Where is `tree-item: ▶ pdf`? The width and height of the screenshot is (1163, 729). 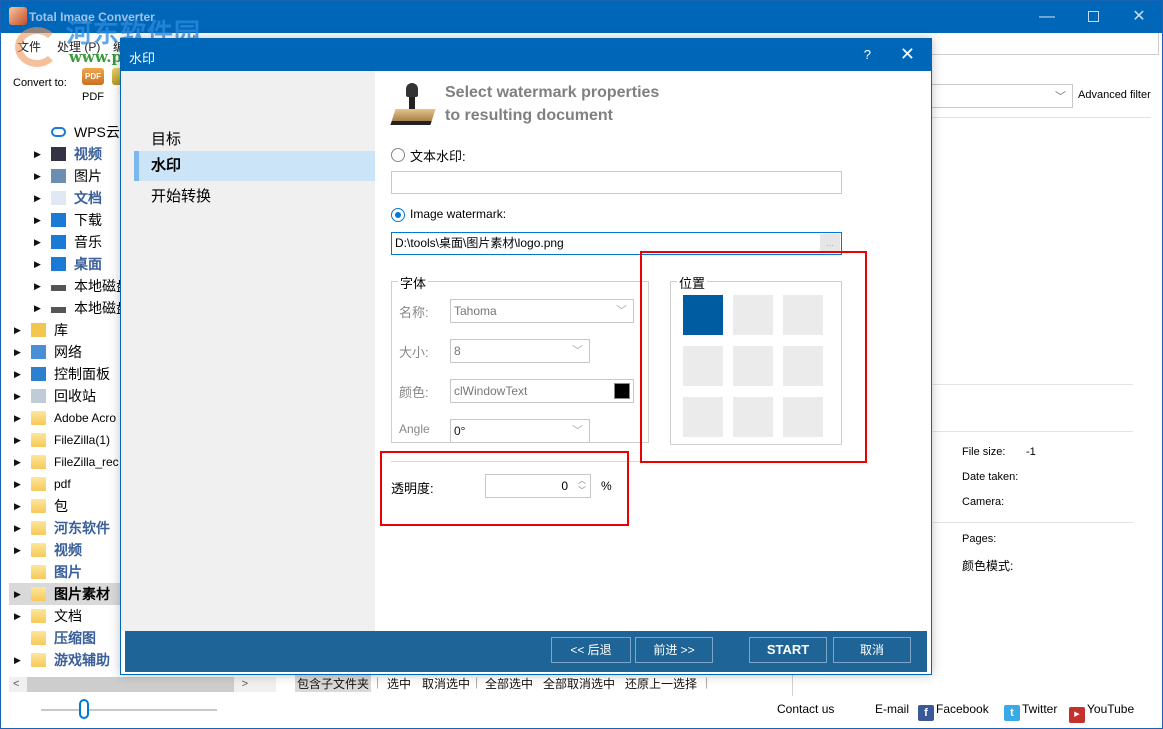 tree-item: ▶ pdf is located at coordinates (65, 484).